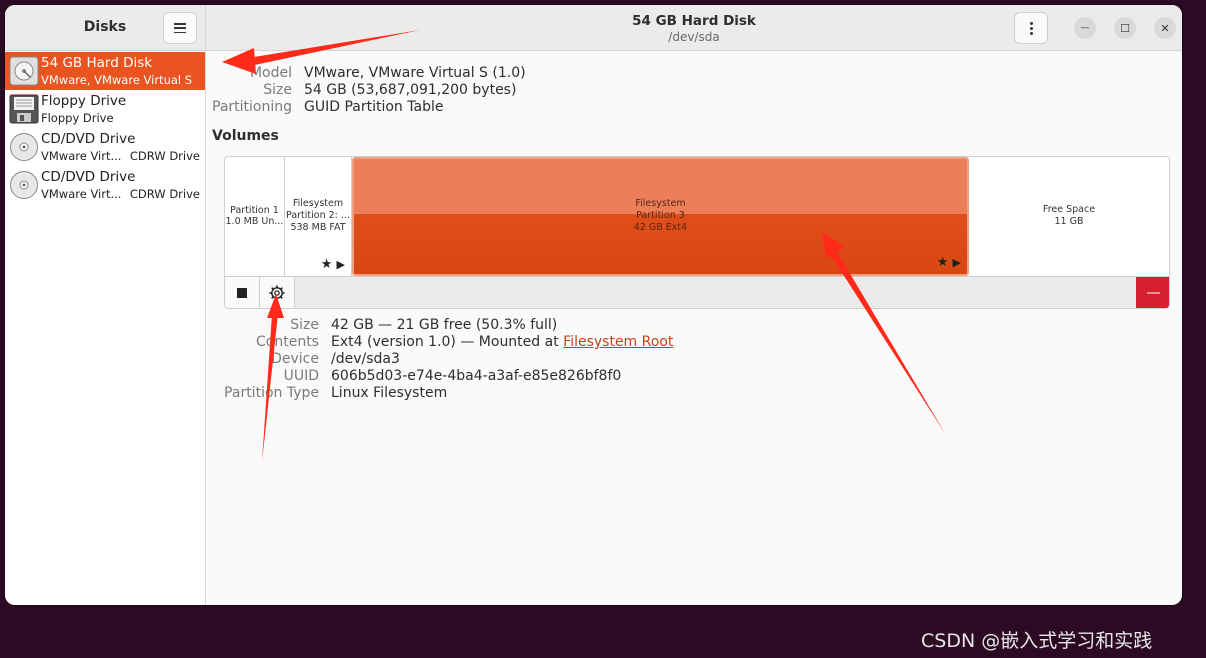 This screenshot has width=1206, height=658. I want to click on close-icon: ✕, so click(1165, 28).